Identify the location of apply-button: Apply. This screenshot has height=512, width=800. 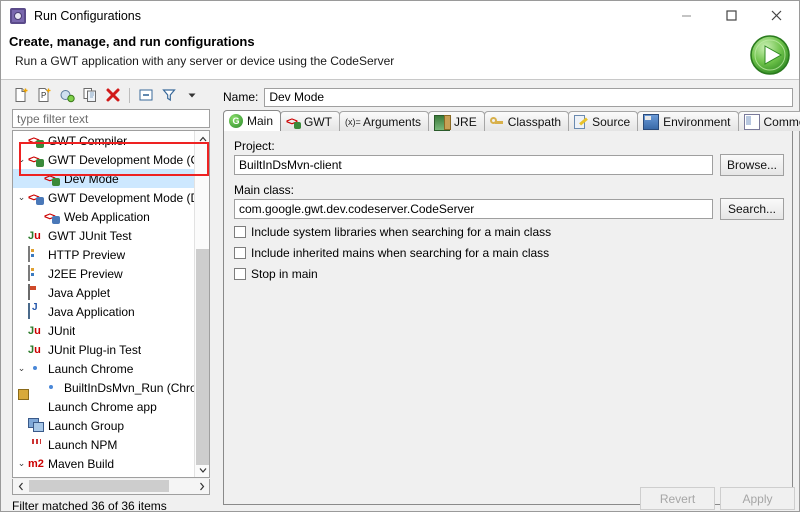
(757, 498).